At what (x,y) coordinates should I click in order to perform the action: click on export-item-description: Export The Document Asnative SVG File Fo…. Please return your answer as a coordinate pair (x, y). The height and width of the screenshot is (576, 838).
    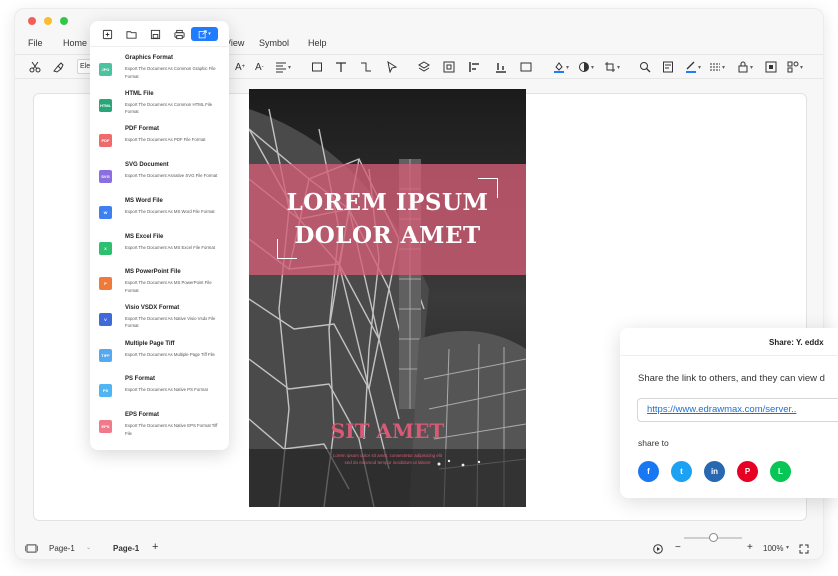
    Looking at the image, I should click on (171, 176).